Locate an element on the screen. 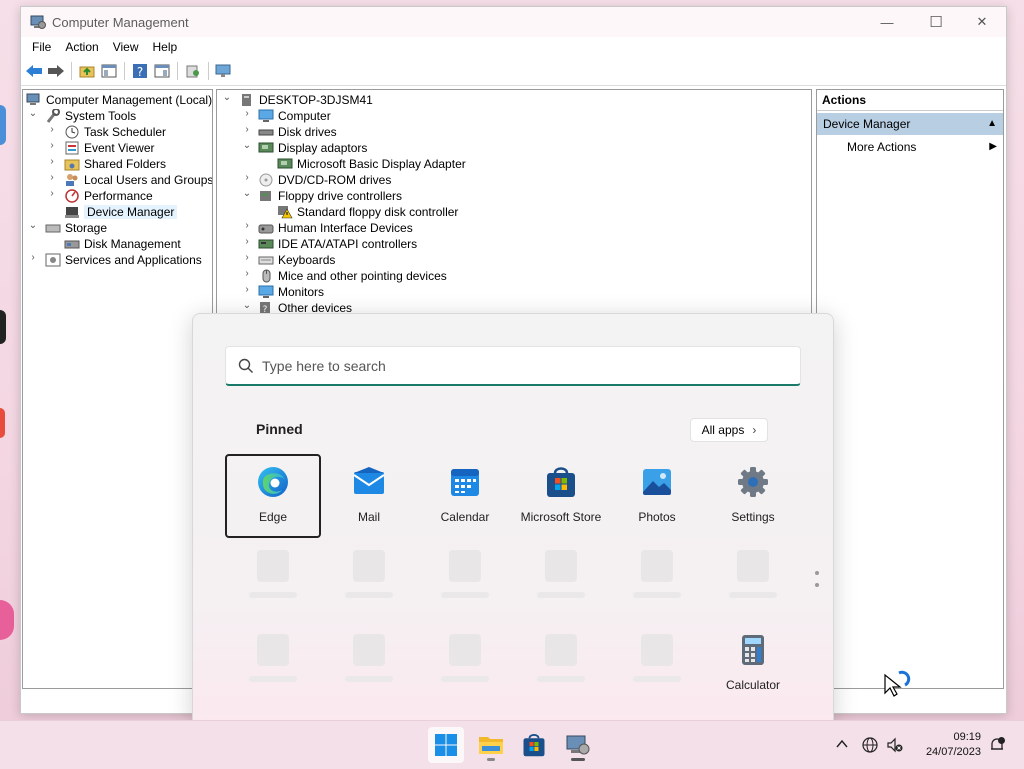 The image size is (1024, 769). minimize-button: — is located at coordinates (887, 22).